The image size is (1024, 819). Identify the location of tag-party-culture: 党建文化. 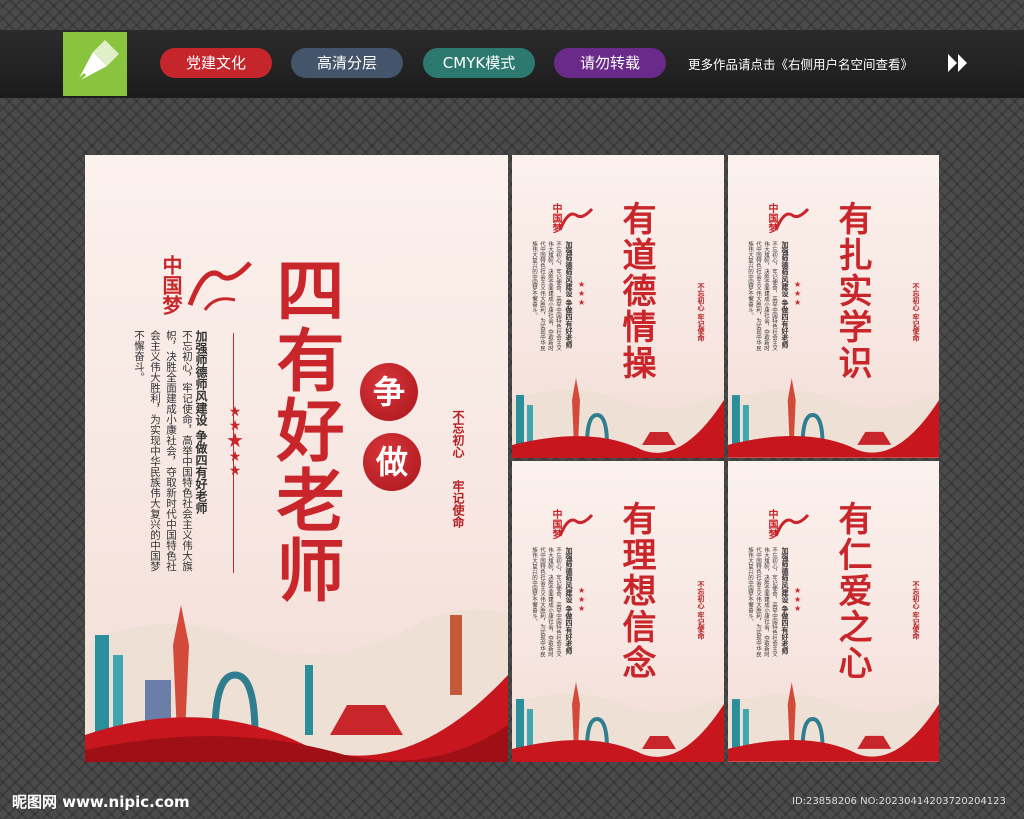
(216, 63).